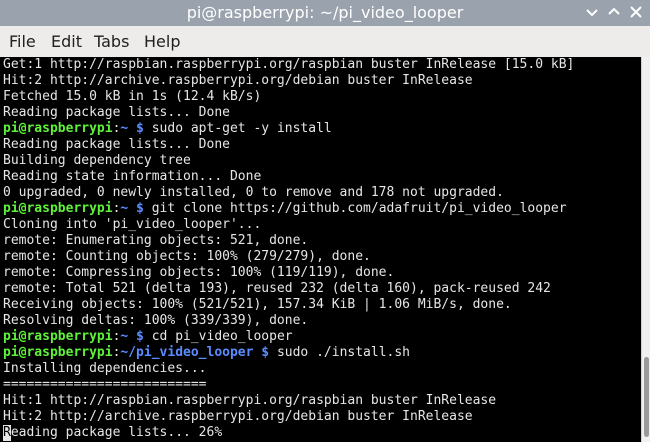 Image resolution: width=650 pixels, height=442 pixels. I want to click on command-text: cd pi_video_looper, so click(218, 336).